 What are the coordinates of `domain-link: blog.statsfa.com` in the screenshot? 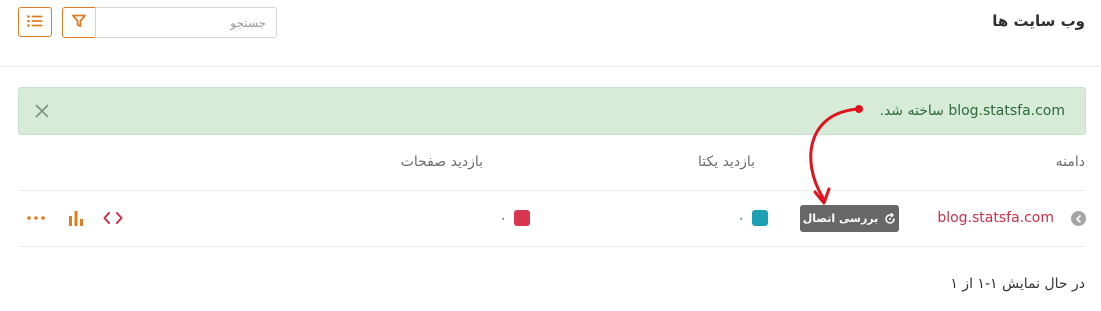 It's located at (995, 218).